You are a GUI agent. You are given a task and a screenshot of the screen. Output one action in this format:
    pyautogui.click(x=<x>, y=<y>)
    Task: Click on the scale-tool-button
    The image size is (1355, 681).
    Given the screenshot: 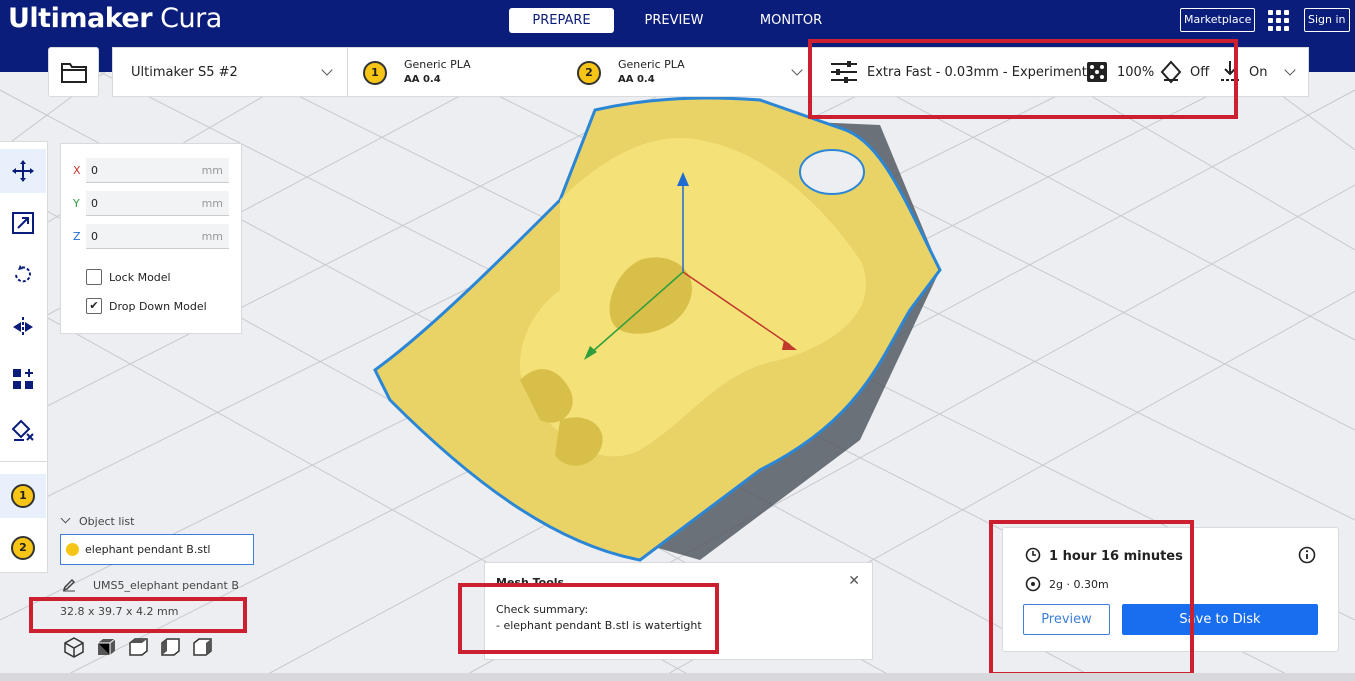 What is the action you would take?
    pyautogui.click(x=23, y=223)
    